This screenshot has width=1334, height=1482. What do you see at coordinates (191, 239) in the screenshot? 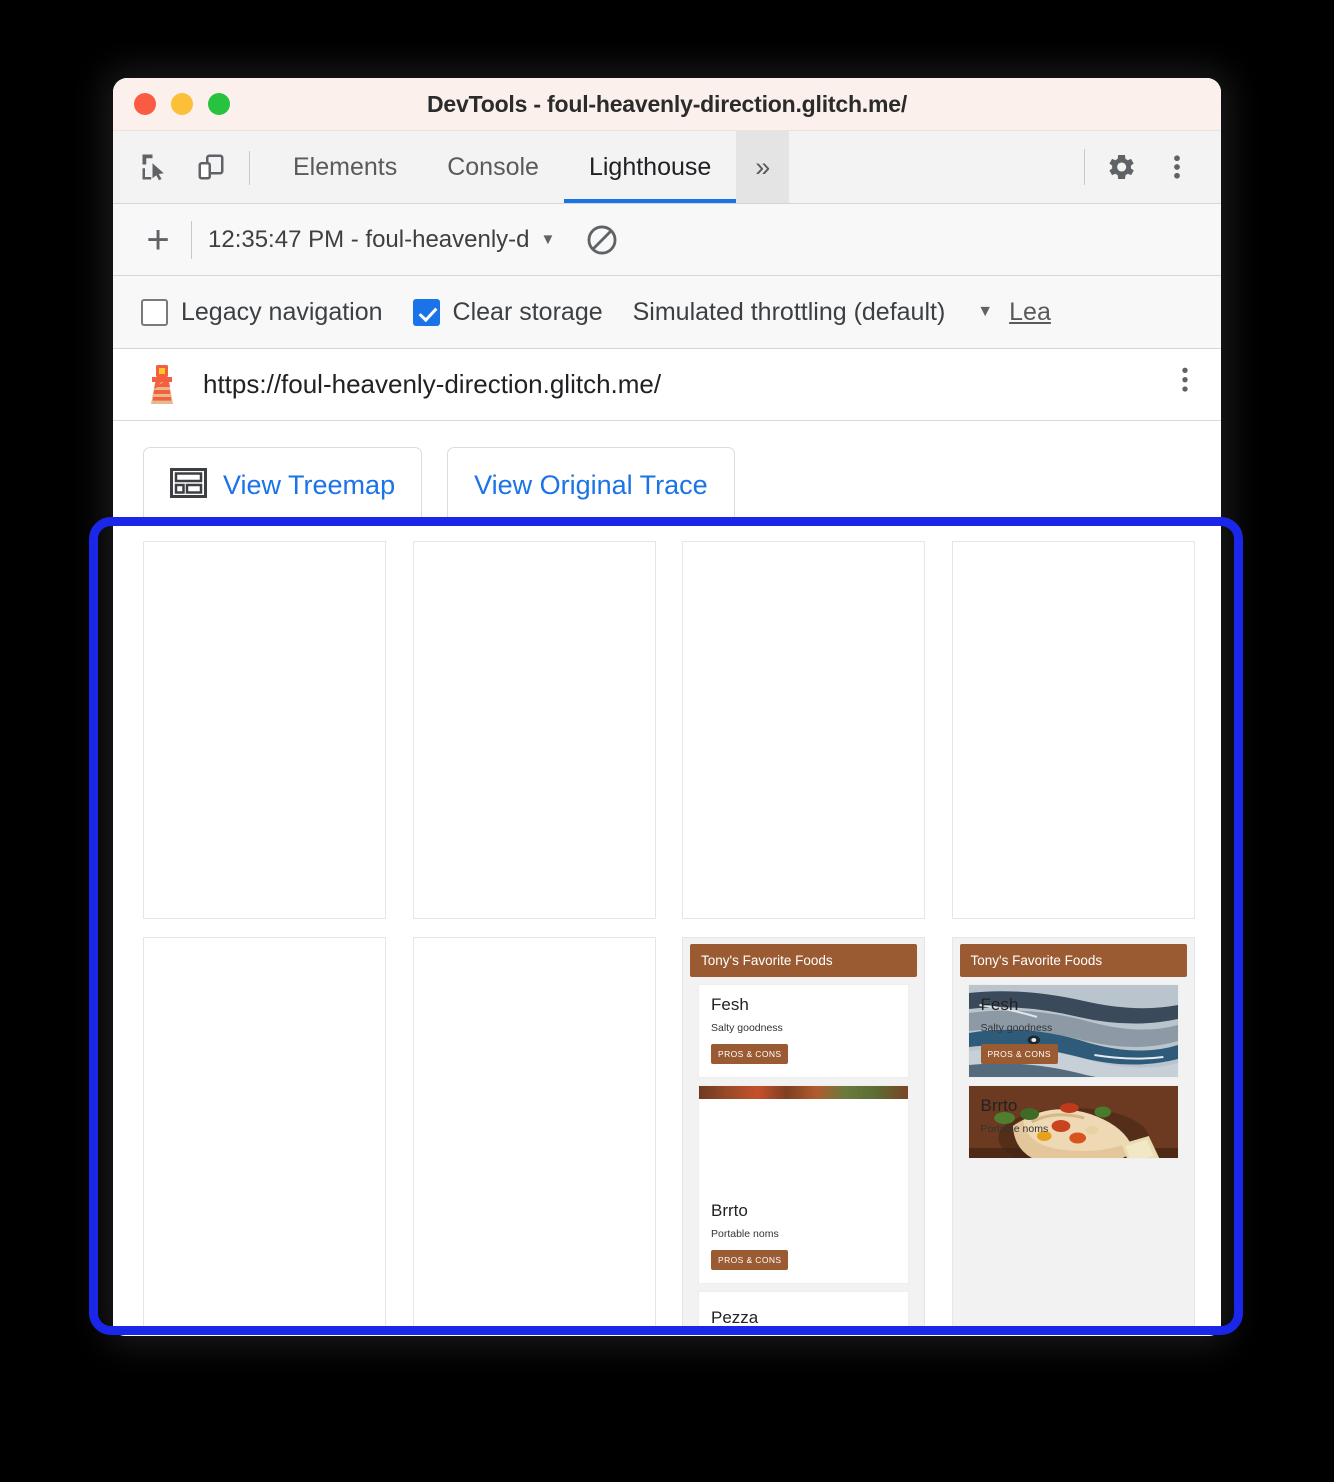
I see `runbar-divider` at bounding box center [191, 239].